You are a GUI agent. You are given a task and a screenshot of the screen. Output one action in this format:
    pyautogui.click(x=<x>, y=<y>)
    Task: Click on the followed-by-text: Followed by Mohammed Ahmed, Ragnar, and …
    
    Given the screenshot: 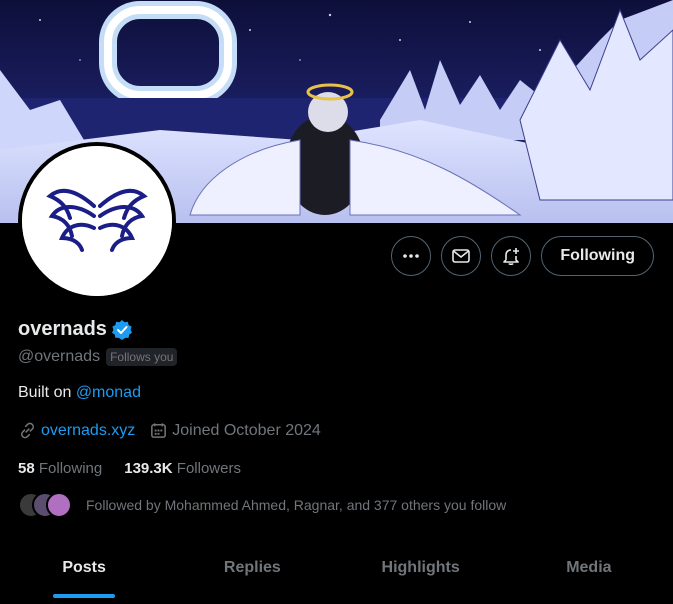 What is the action you would take?
    pyautogui.click(x=296, y=505)
    